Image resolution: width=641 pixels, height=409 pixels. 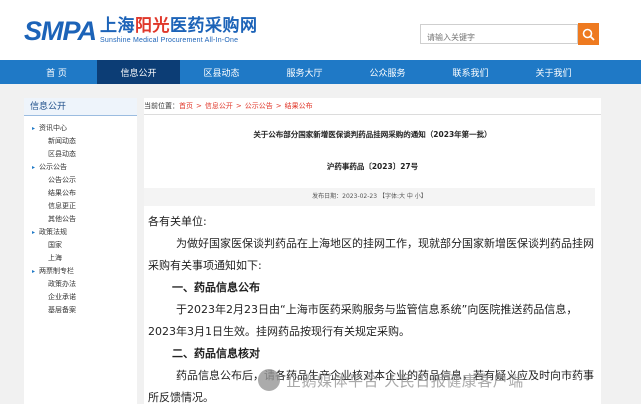 What do you see at coordinates (345, 196) in the screenshot?
I see `publish-date: 发布日期：2023-02-23` at bounding box center [345, 196].